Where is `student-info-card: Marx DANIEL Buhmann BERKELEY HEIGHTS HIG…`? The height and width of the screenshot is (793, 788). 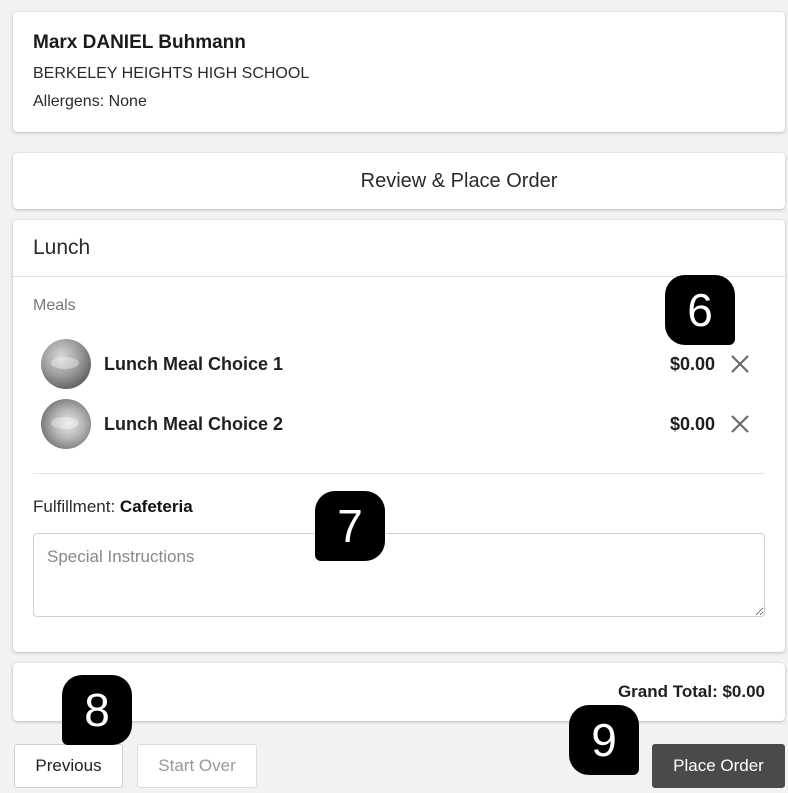
student-info-card: Marx DANIEL Buhmann BERKELEY HEIGHTS HIG… is located at coordinates (399, 72).